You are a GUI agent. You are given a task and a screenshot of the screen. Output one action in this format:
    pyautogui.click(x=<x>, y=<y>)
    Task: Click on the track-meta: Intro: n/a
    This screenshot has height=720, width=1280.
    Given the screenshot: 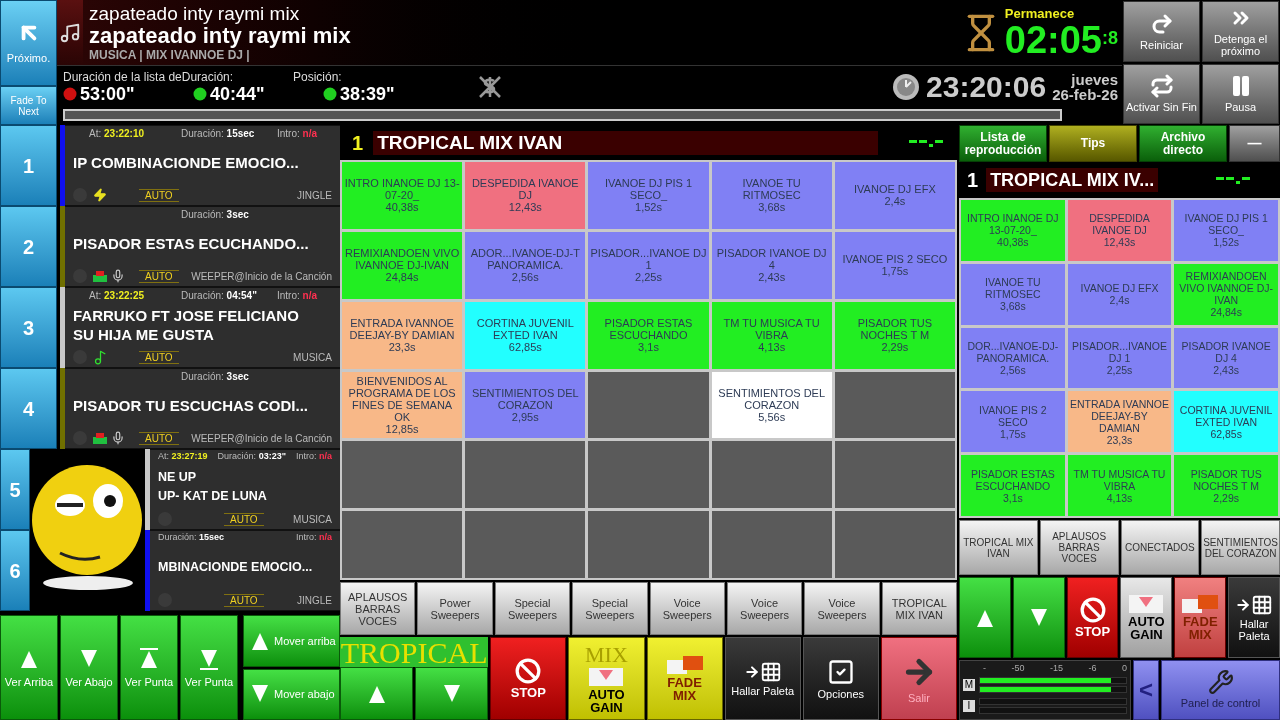 What is the action you would take?
    pyautogui.click(x=298, y=296)
    